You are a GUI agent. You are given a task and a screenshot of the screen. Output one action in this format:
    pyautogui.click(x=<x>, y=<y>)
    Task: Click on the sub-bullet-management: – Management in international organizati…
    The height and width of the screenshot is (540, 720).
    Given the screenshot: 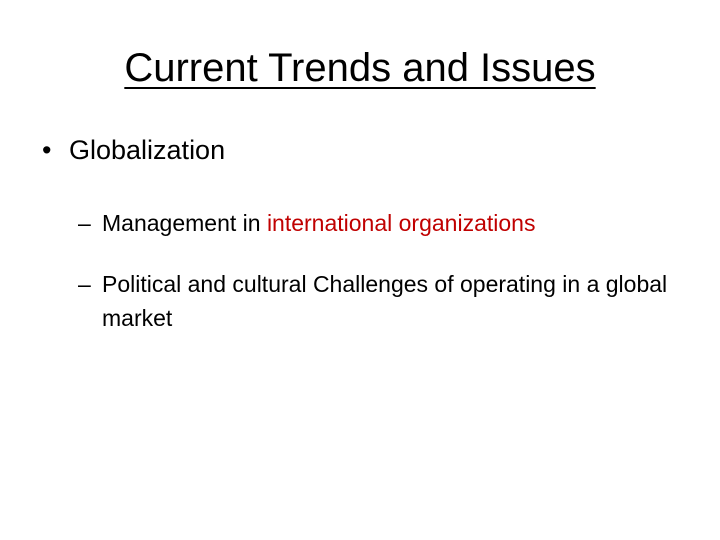 What is the action you would take?
    pyautogui.click(x=378, y=223)
    